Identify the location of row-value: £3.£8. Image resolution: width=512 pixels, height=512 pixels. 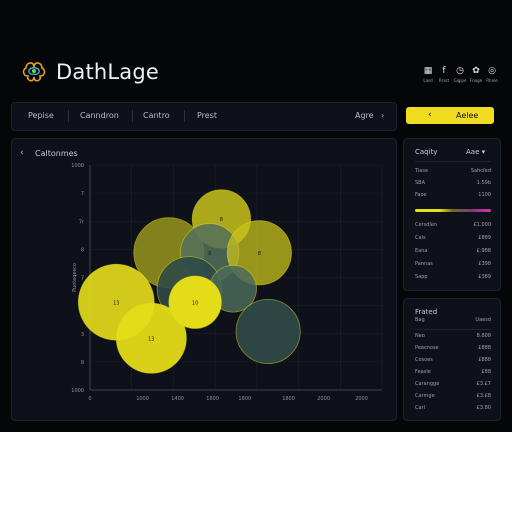
(483, 396).